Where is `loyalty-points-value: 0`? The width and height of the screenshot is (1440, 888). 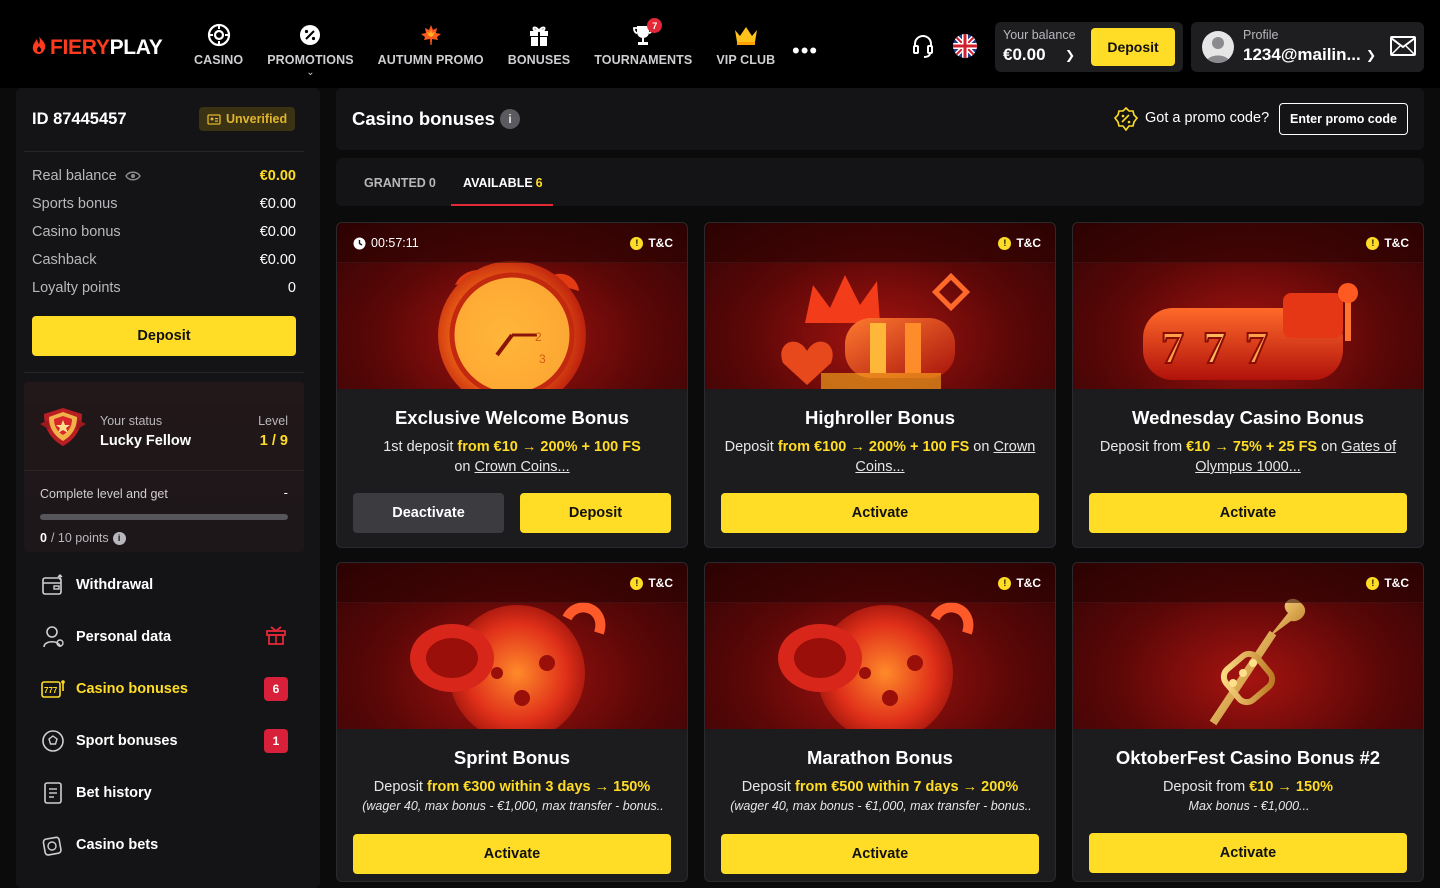 loyalty-points-value: 0 is located at coordinates (291, 288).